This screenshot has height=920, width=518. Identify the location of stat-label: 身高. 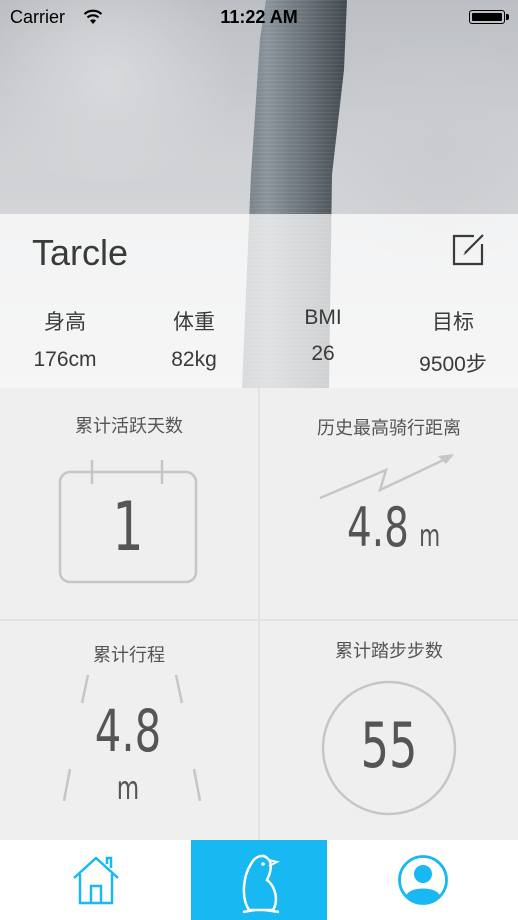
(65, 322).